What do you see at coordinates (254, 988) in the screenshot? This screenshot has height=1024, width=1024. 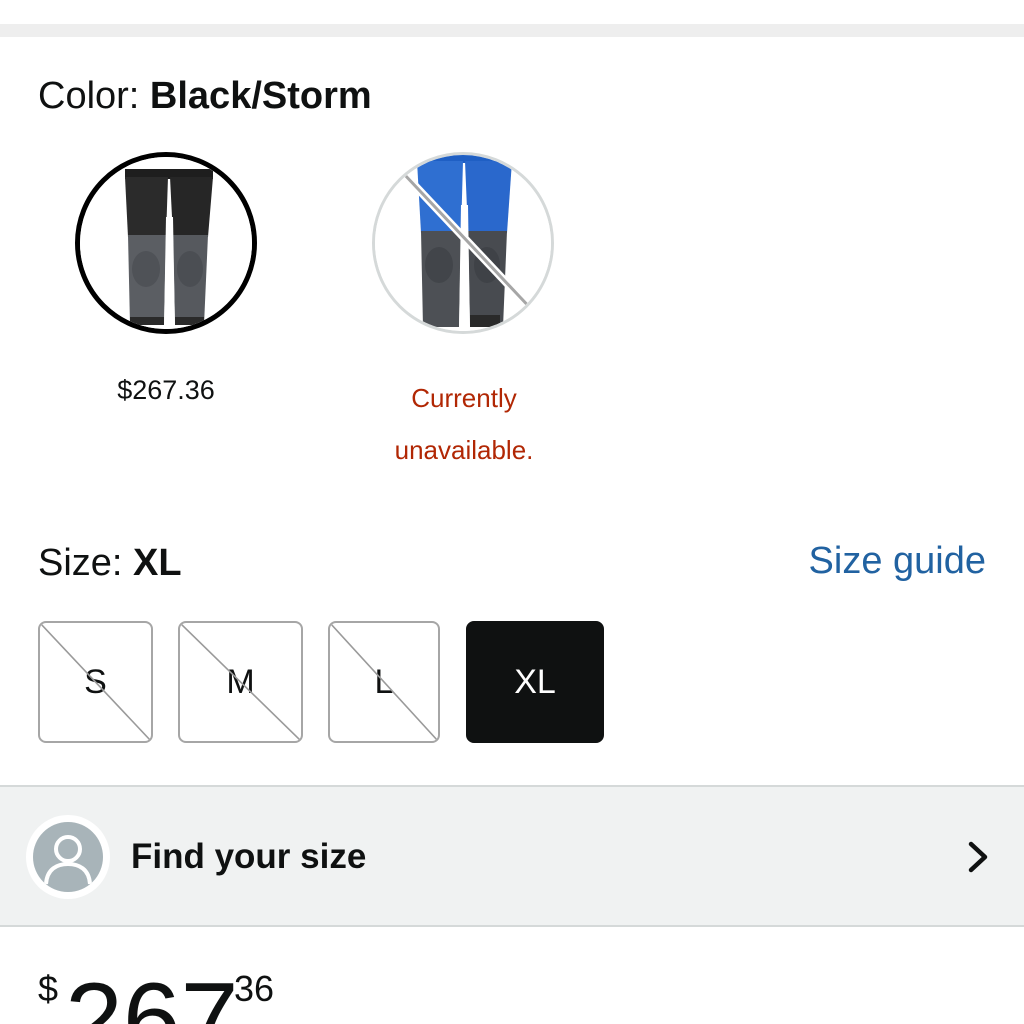 I see `price-fraction: 36` at bounding box center [254, 988].